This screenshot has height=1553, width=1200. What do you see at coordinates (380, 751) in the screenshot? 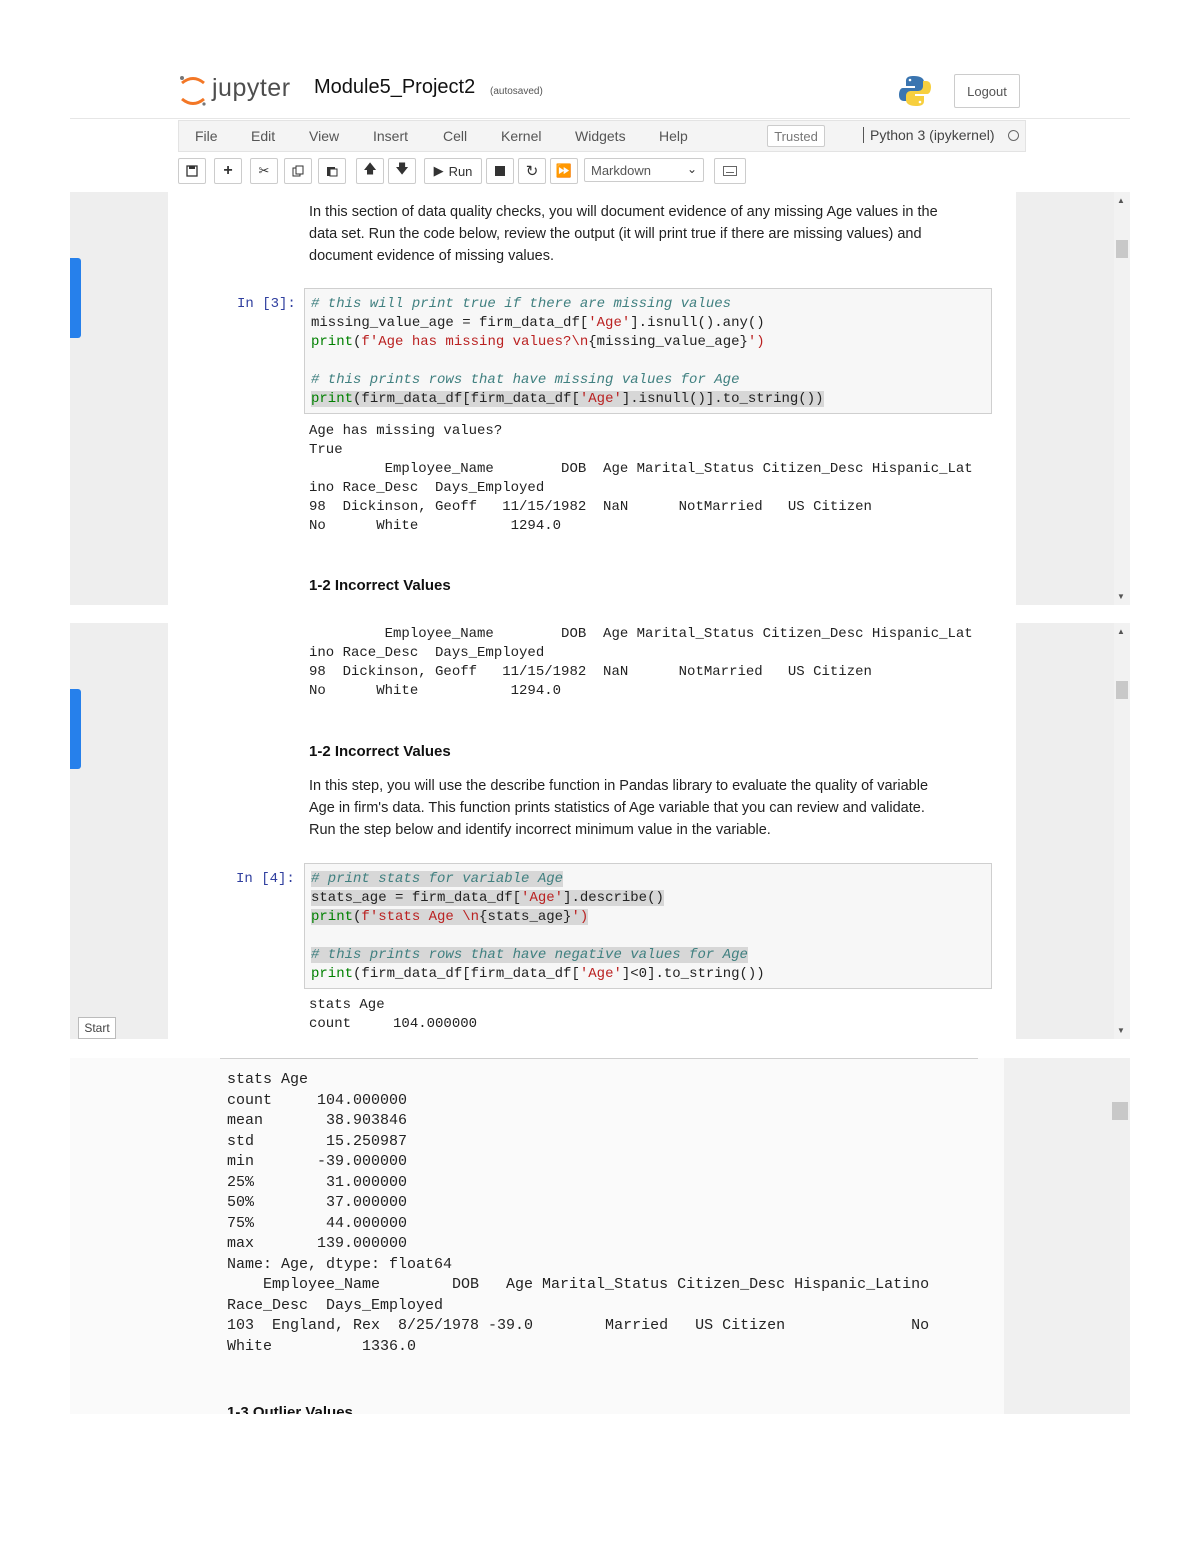
I see `section-heading: 1-2 Incorrect Values` at bounding box center [380, 751].